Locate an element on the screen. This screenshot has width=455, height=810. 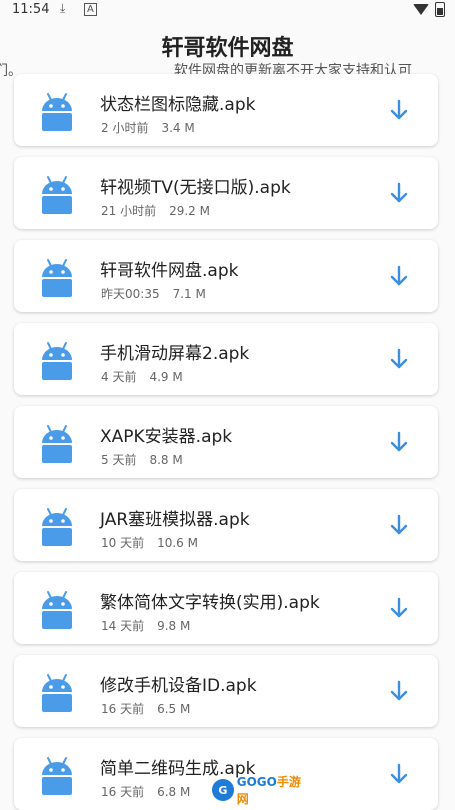
file-name: 繁体简体文字转换(实用).apk is located at coordinates (210, 603).